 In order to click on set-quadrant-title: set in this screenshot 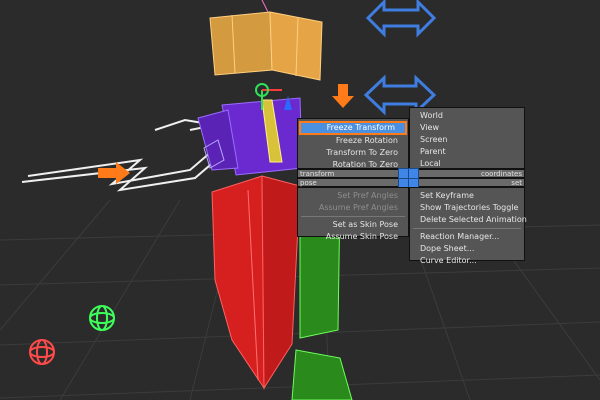, I will do `click(467, 182)`.